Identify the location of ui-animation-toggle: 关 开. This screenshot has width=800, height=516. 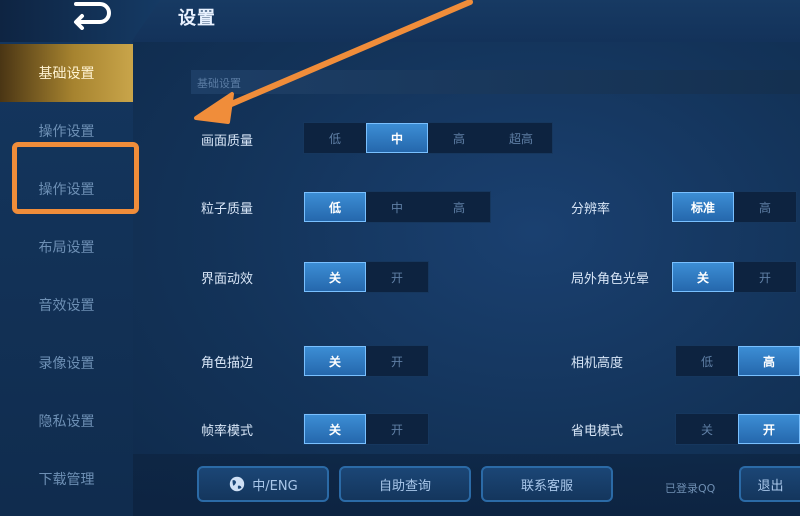
(366, 277).